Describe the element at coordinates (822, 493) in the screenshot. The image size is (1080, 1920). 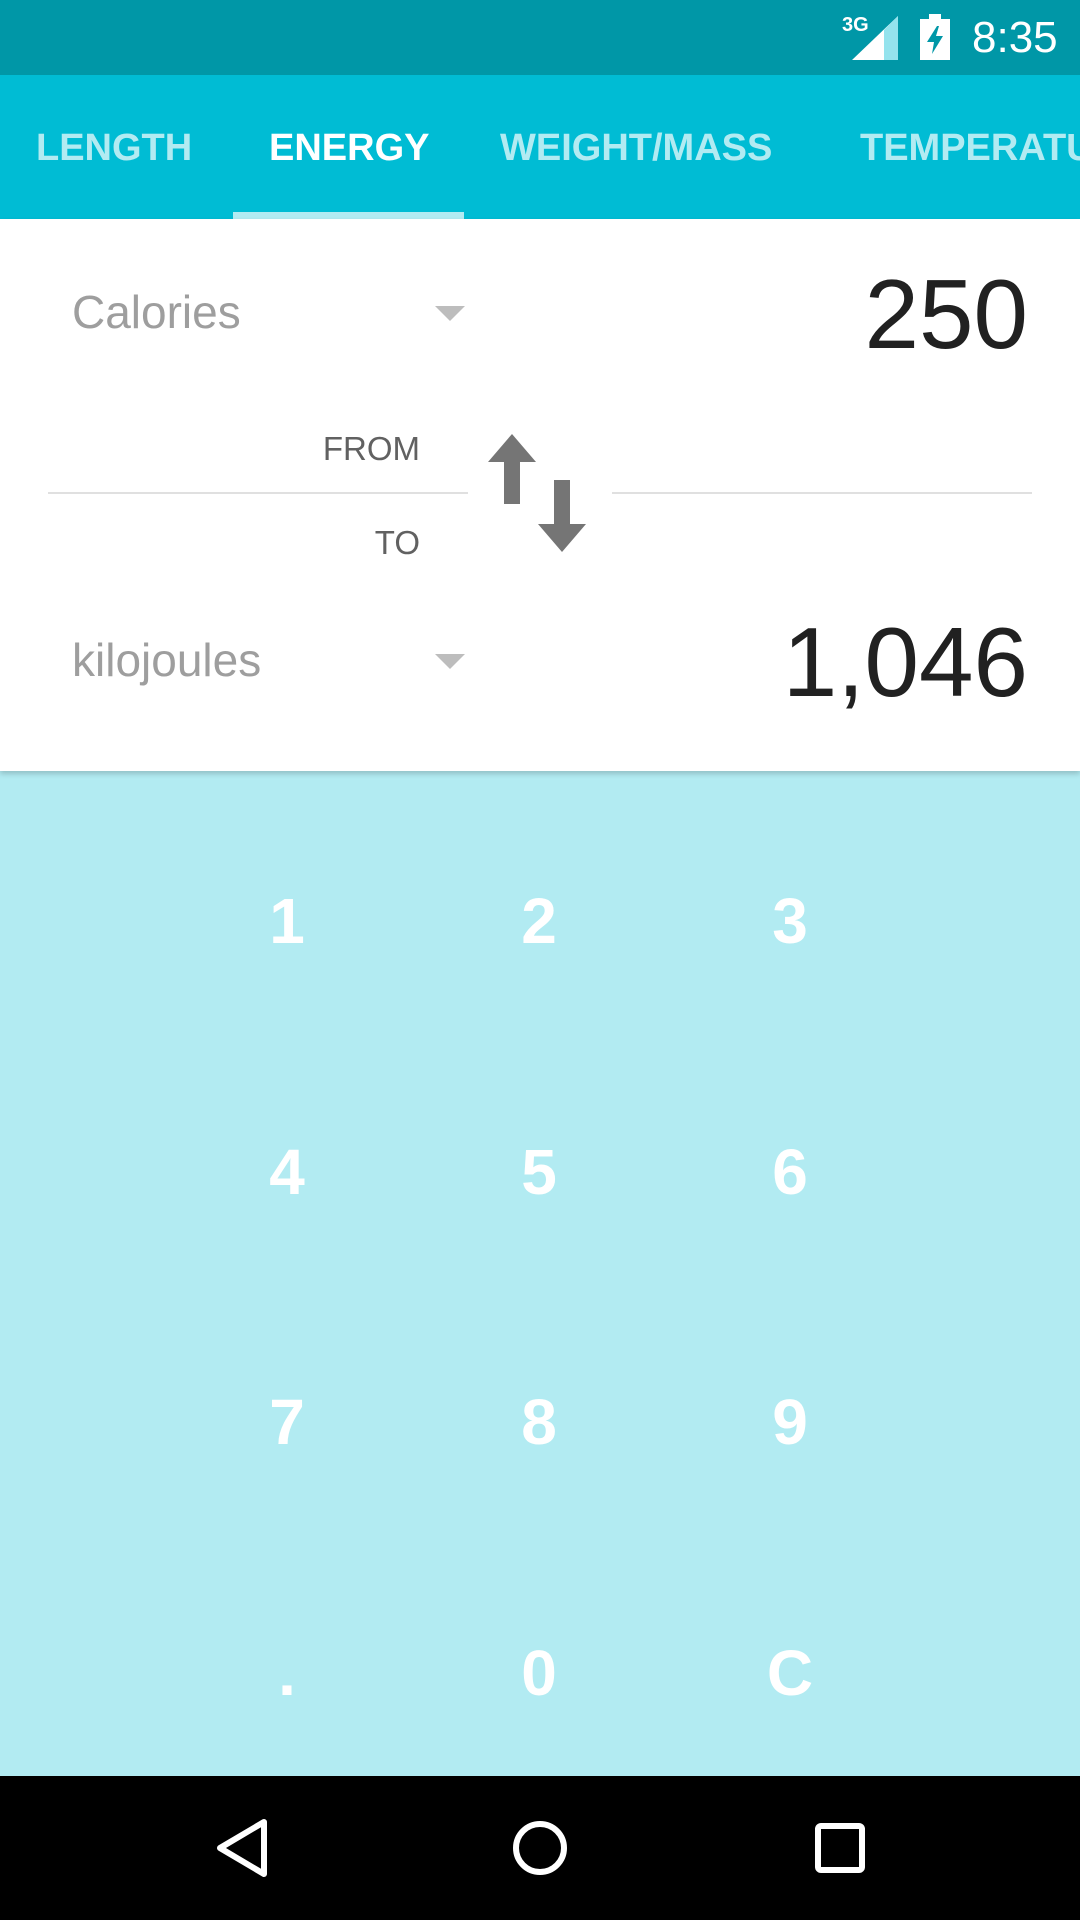
I see `divider-right` at that location.